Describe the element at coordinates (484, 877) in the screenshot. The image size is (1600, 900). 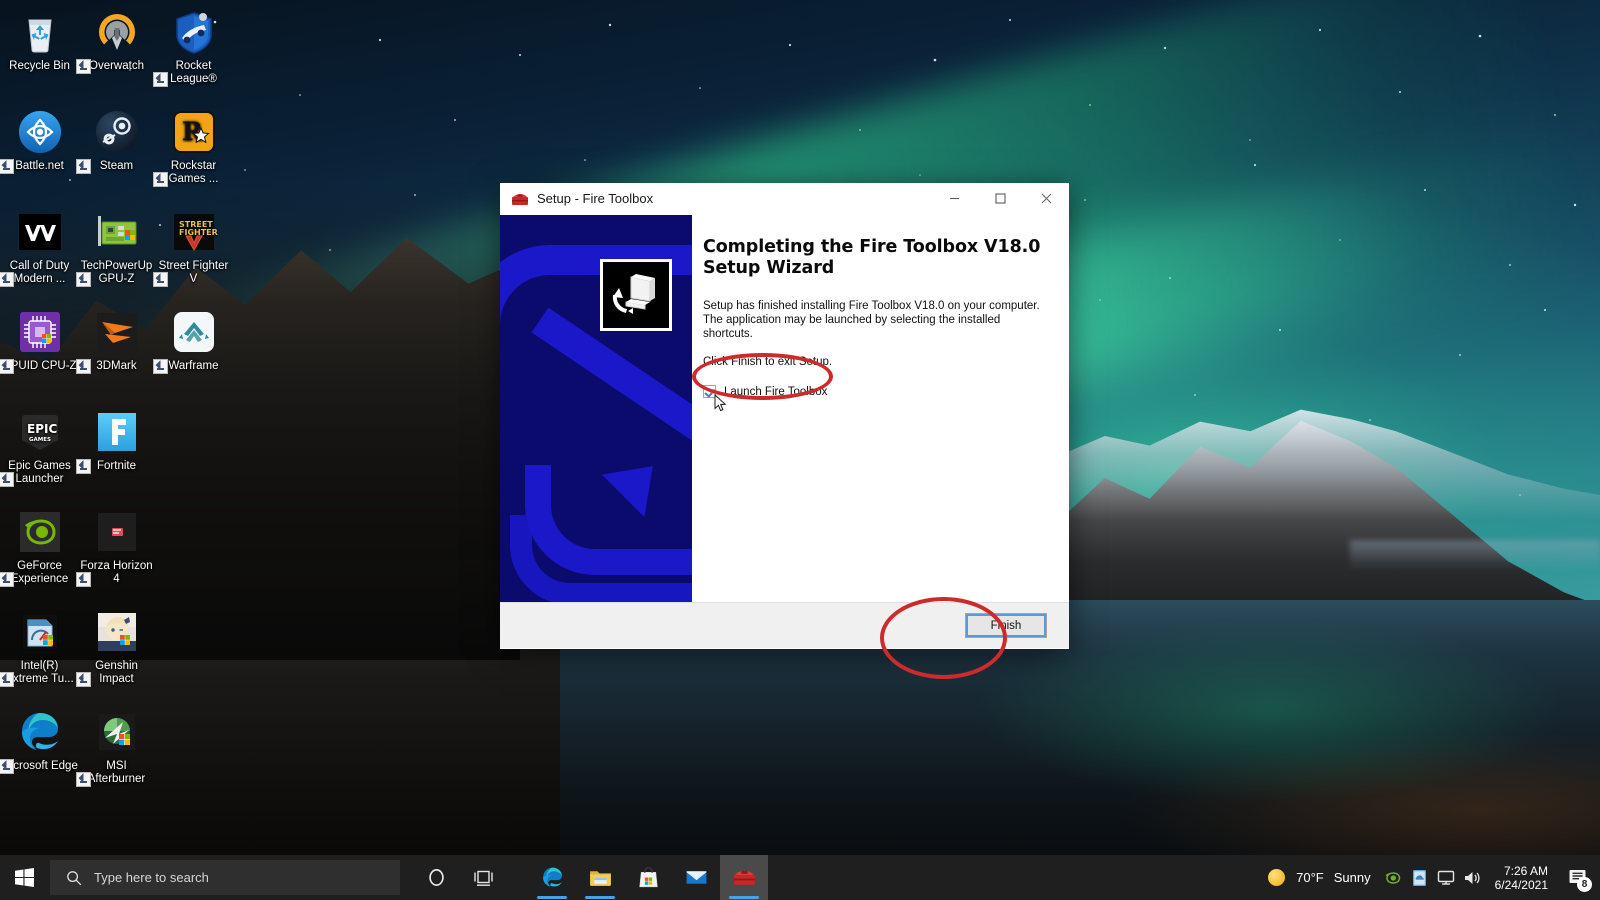
I see `task-view-button` at that location.